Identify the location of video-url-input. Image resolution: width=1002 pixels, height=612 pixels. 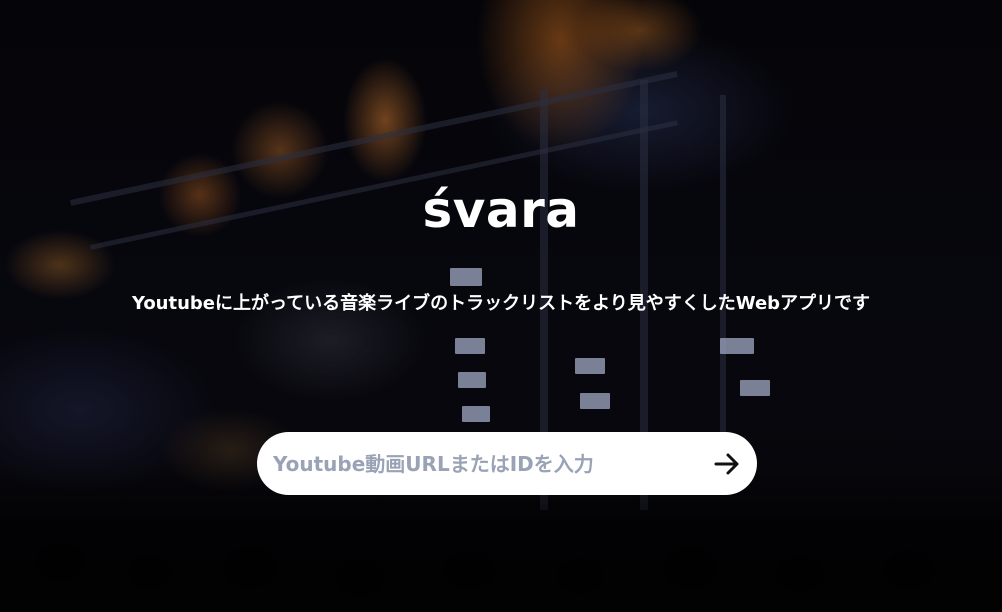
(483, 463).